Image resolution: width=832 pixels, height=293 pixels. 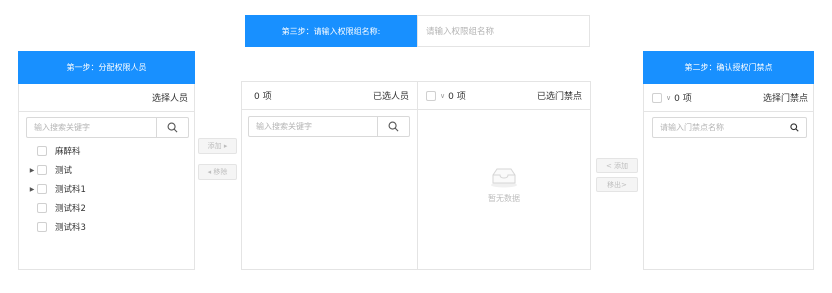 I want to click on remove-person-button: ◂ 移除, so click(x=217, y=172).